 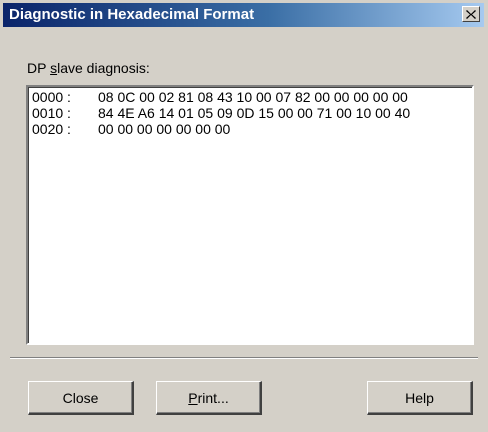 What do you see at coordinates (193, 397) in the screenshot?
I see `print-mnemonic: P` at bounding box center [193, 397].